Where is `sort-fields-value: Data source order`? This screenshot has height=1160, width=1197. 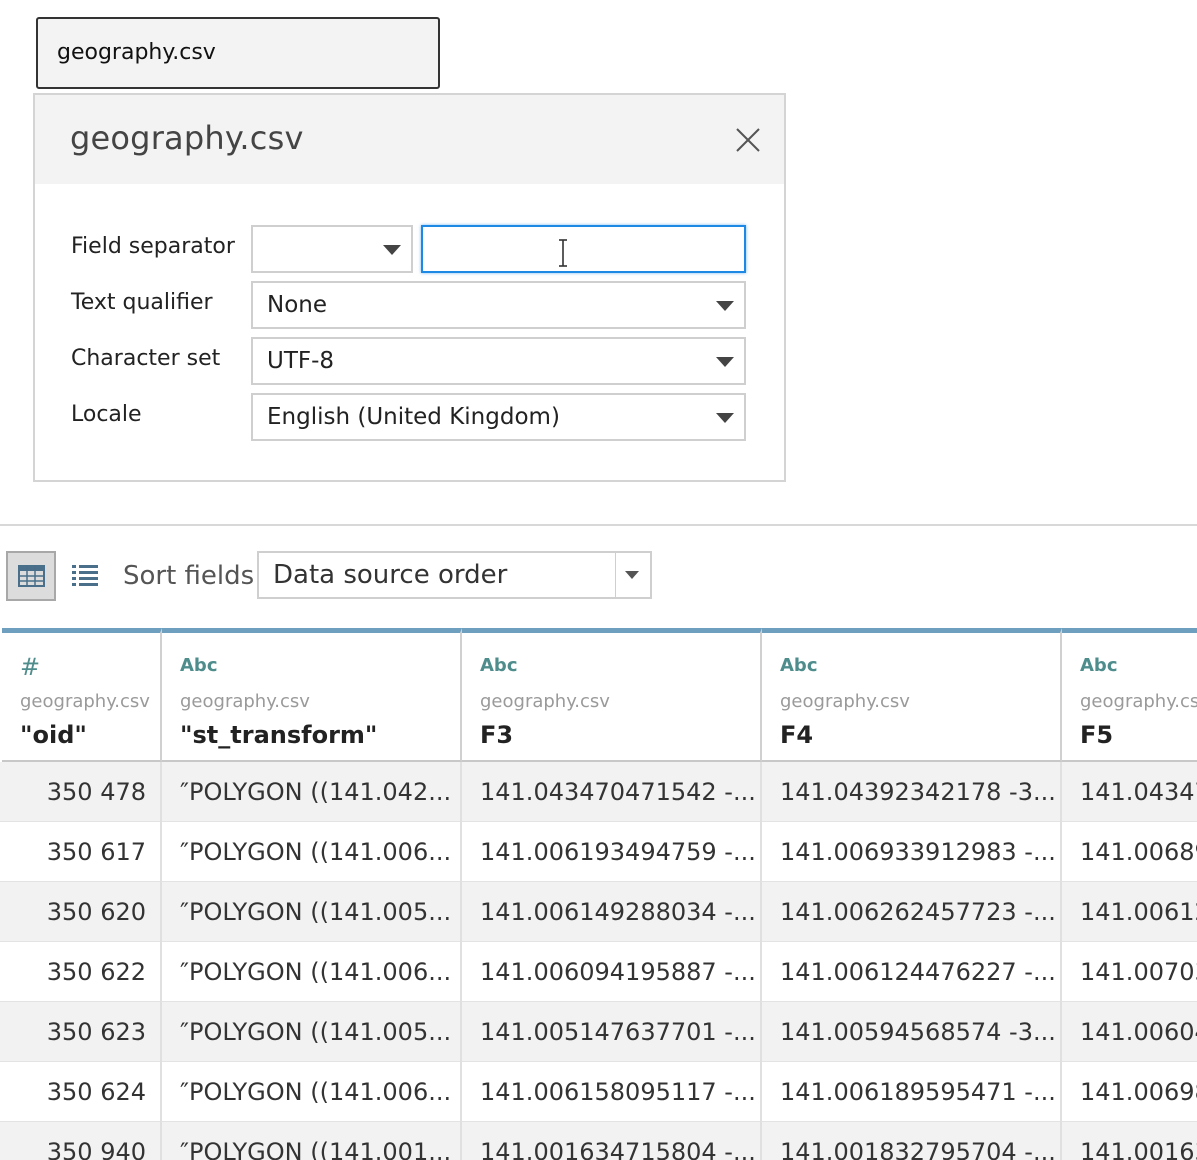
sort-fields-value: Data source order is located at coordinates (390, 575).